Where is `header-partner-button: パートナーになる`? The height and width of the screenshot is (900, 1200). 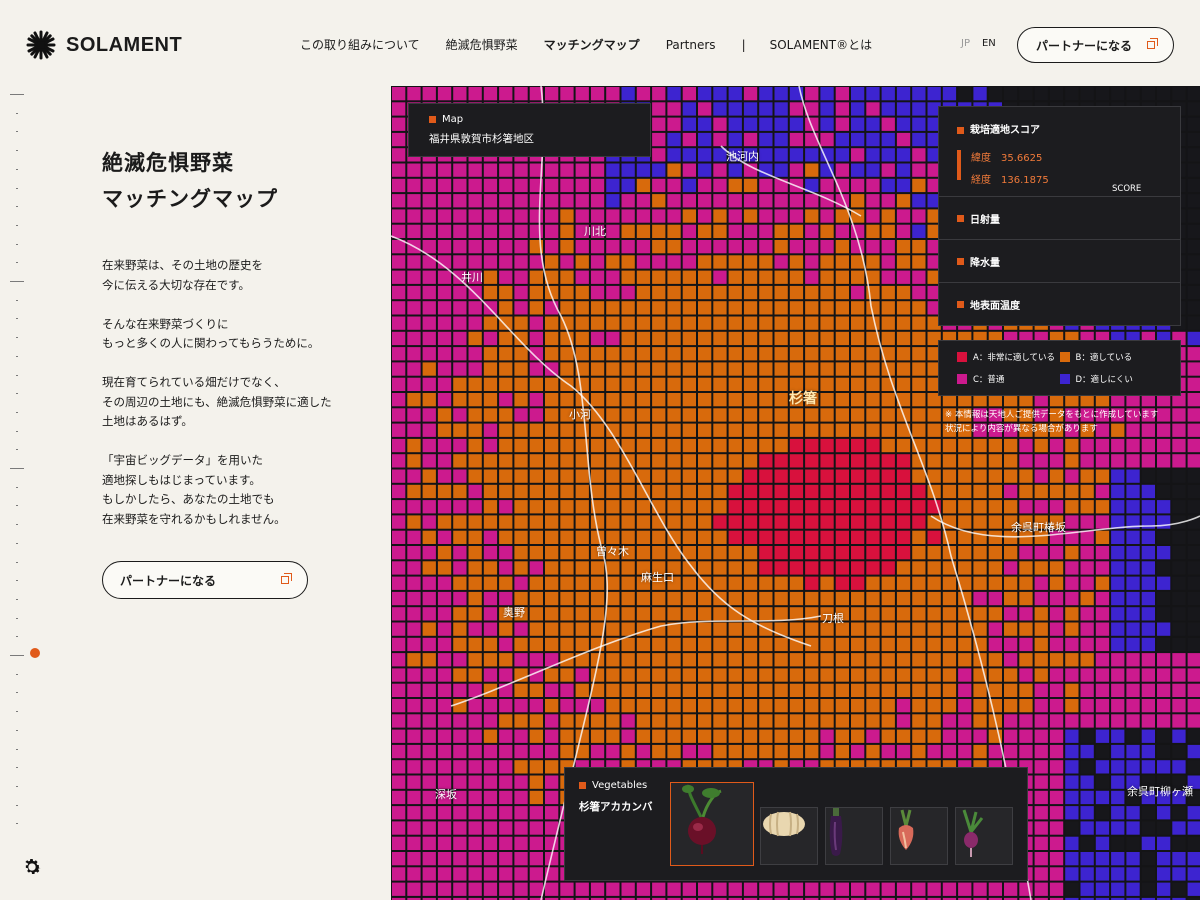 header-partner-button: パートナーになる is located at coordinates (1095, 45).